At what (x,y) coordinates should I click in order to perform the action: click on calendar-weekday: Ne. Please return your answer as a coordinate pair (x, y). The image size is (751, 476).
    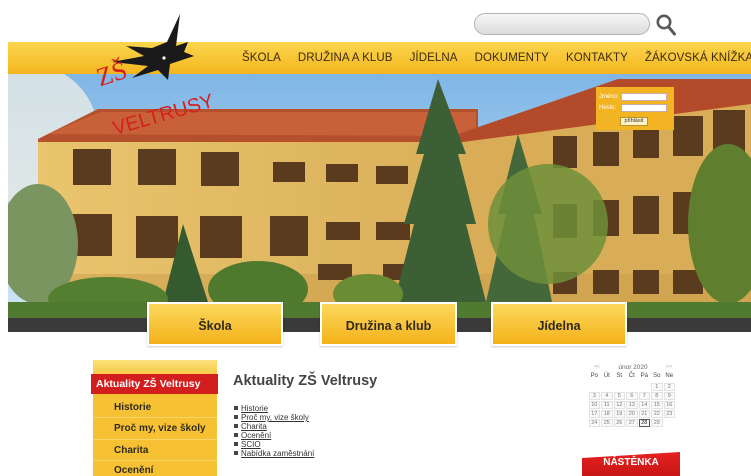
    Looking at the image, I should click on (669, 376).